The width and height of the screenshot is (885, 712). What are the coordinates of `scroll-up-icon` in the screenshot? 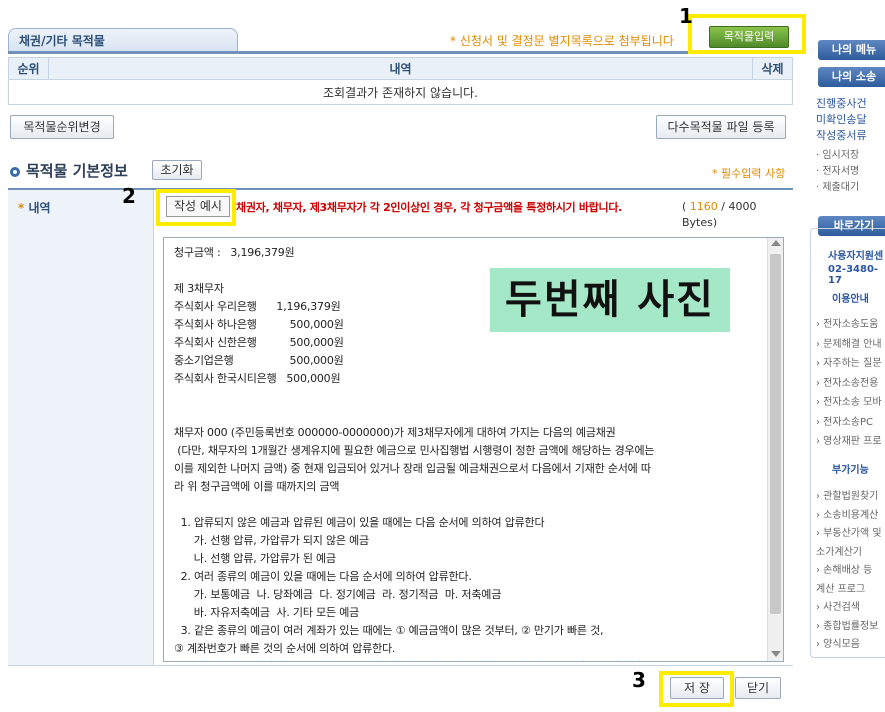 It's located at (776, 243).